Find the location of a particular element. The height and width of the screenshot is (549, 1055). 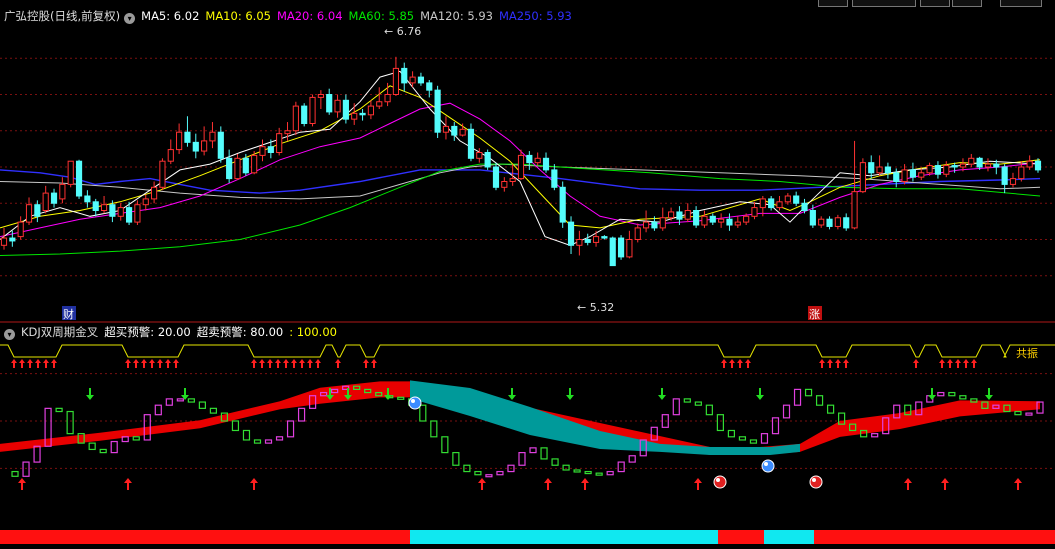

kdj-cyan-band is located at coordinates (605, 417).